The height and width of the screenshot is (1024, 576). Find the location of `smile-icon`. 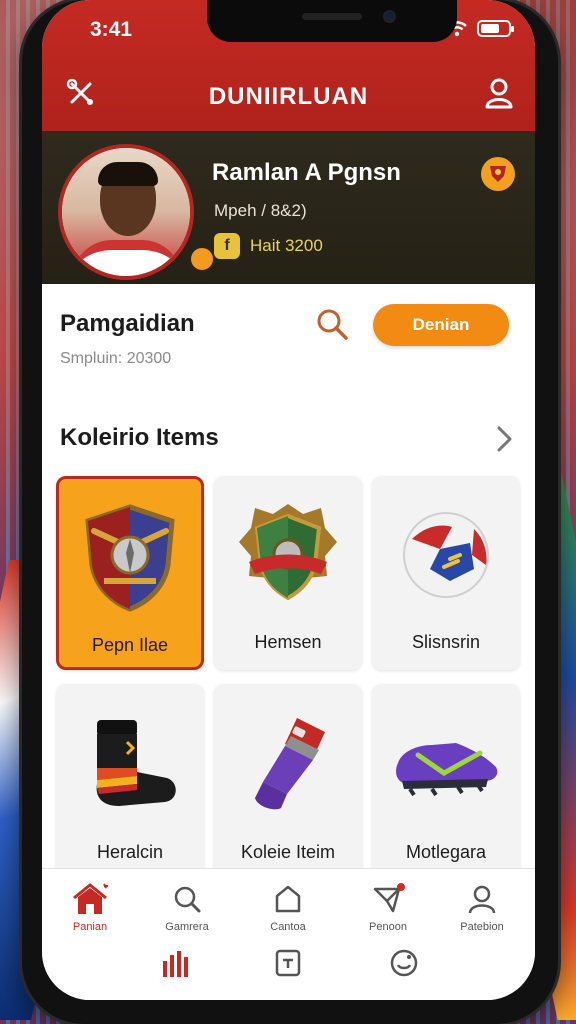

smile-icon is located at coordinates (404, 963).